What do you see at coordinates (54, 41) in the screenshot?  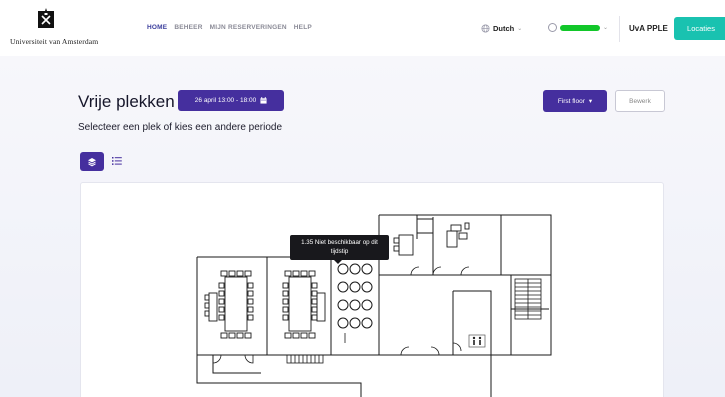 I see `logo-text: Universiteit van Amsterdam` at bounding box center [54, 41].